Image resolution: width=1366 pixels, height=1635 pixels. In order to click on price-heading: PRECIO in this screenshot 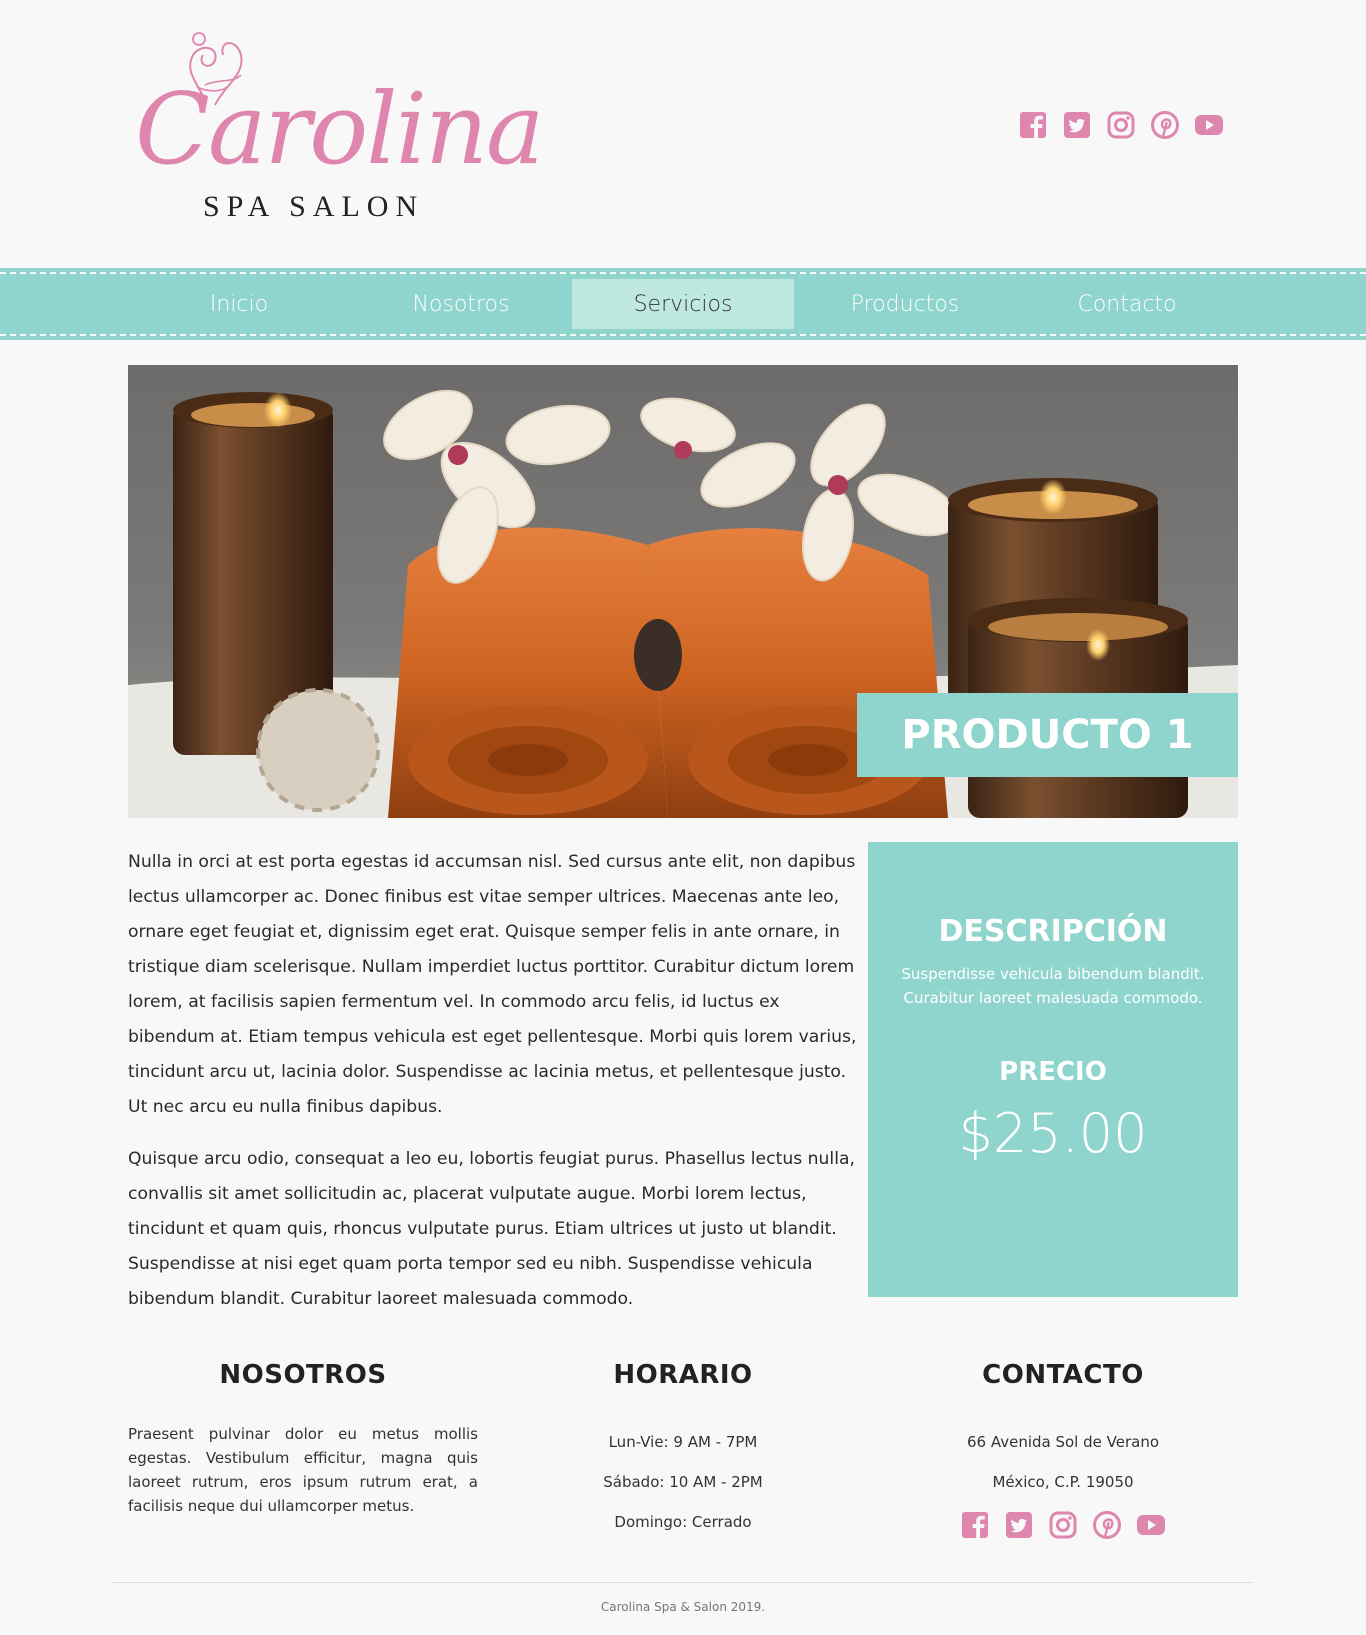, I will do `click(1053, 1072)`.